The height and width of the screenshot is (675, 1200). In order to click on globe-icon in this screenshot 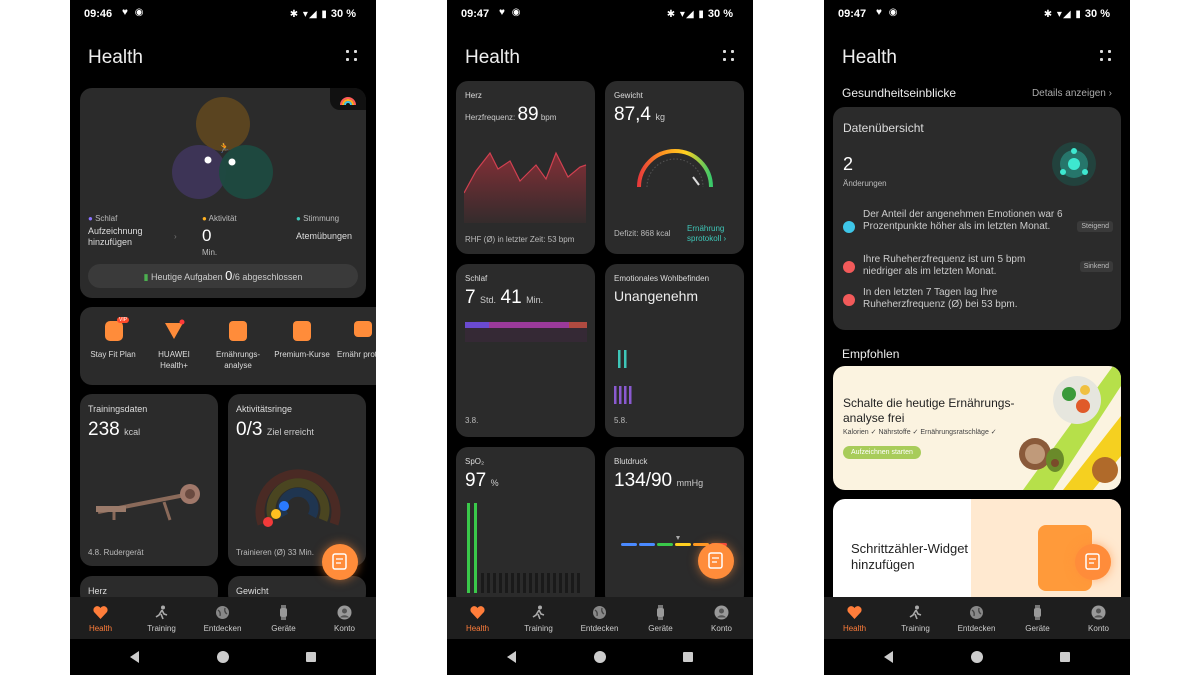, I will do `click(976, 612)`.